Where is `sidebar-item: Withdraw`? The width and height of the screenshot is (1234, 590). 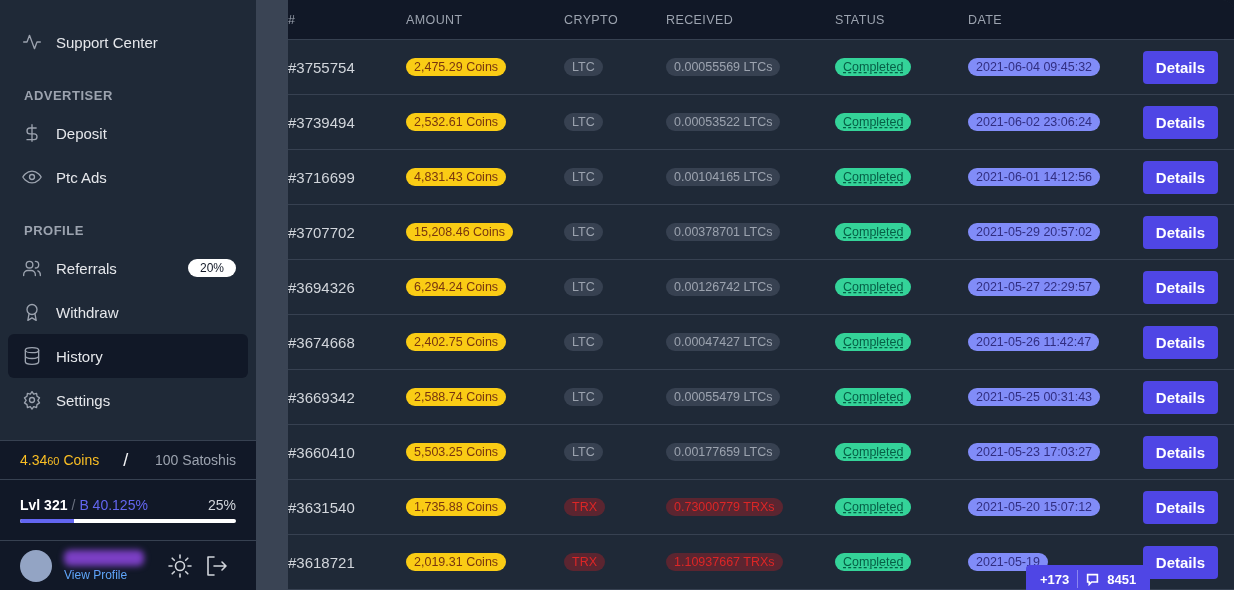
sidebar-item: Withdraw is located at coordinates (128, 312).